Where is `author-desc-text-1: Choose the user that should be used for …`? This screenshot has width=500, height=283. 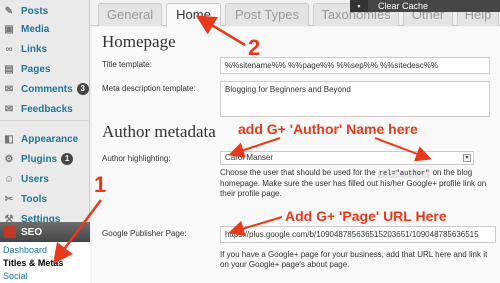
author-desc-text-1: Choose the user that should be used for … is located at coordinates (298, 172).